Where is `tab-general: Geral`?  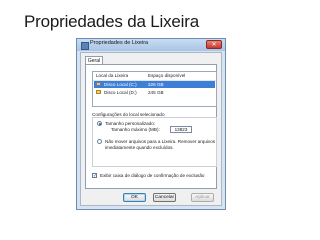
tab-general: Geral is located at coordinates (94, 60).